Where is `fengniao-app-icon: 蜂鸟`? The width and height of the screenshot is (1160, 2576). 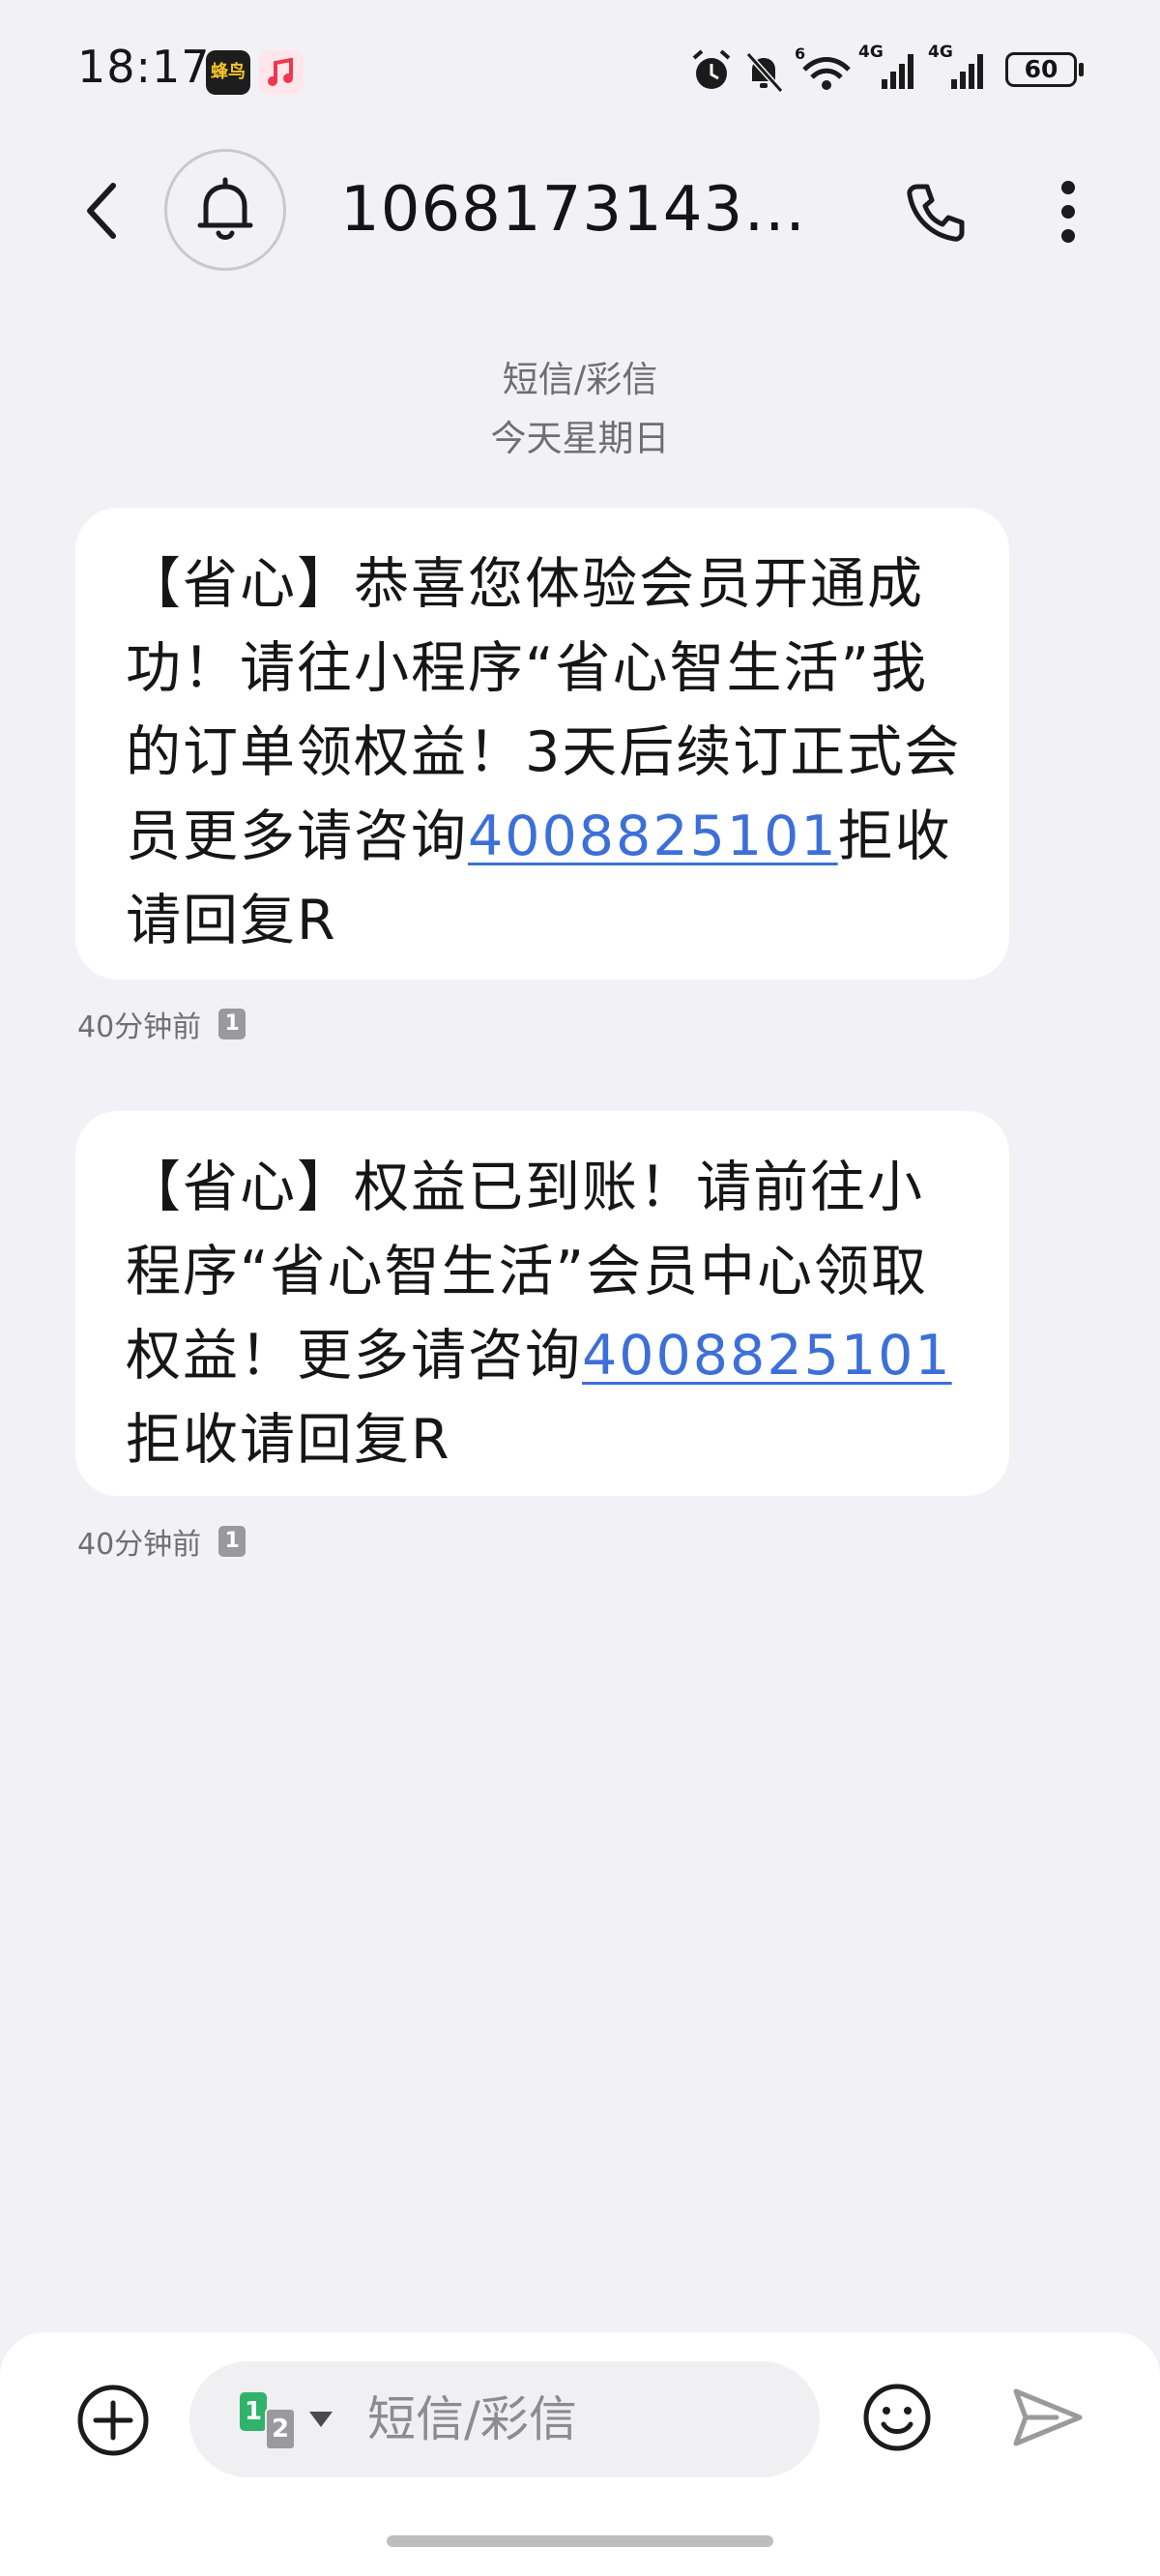 fengniao-app-icon: 蜂鸟 is located at coordinates (228, 72).